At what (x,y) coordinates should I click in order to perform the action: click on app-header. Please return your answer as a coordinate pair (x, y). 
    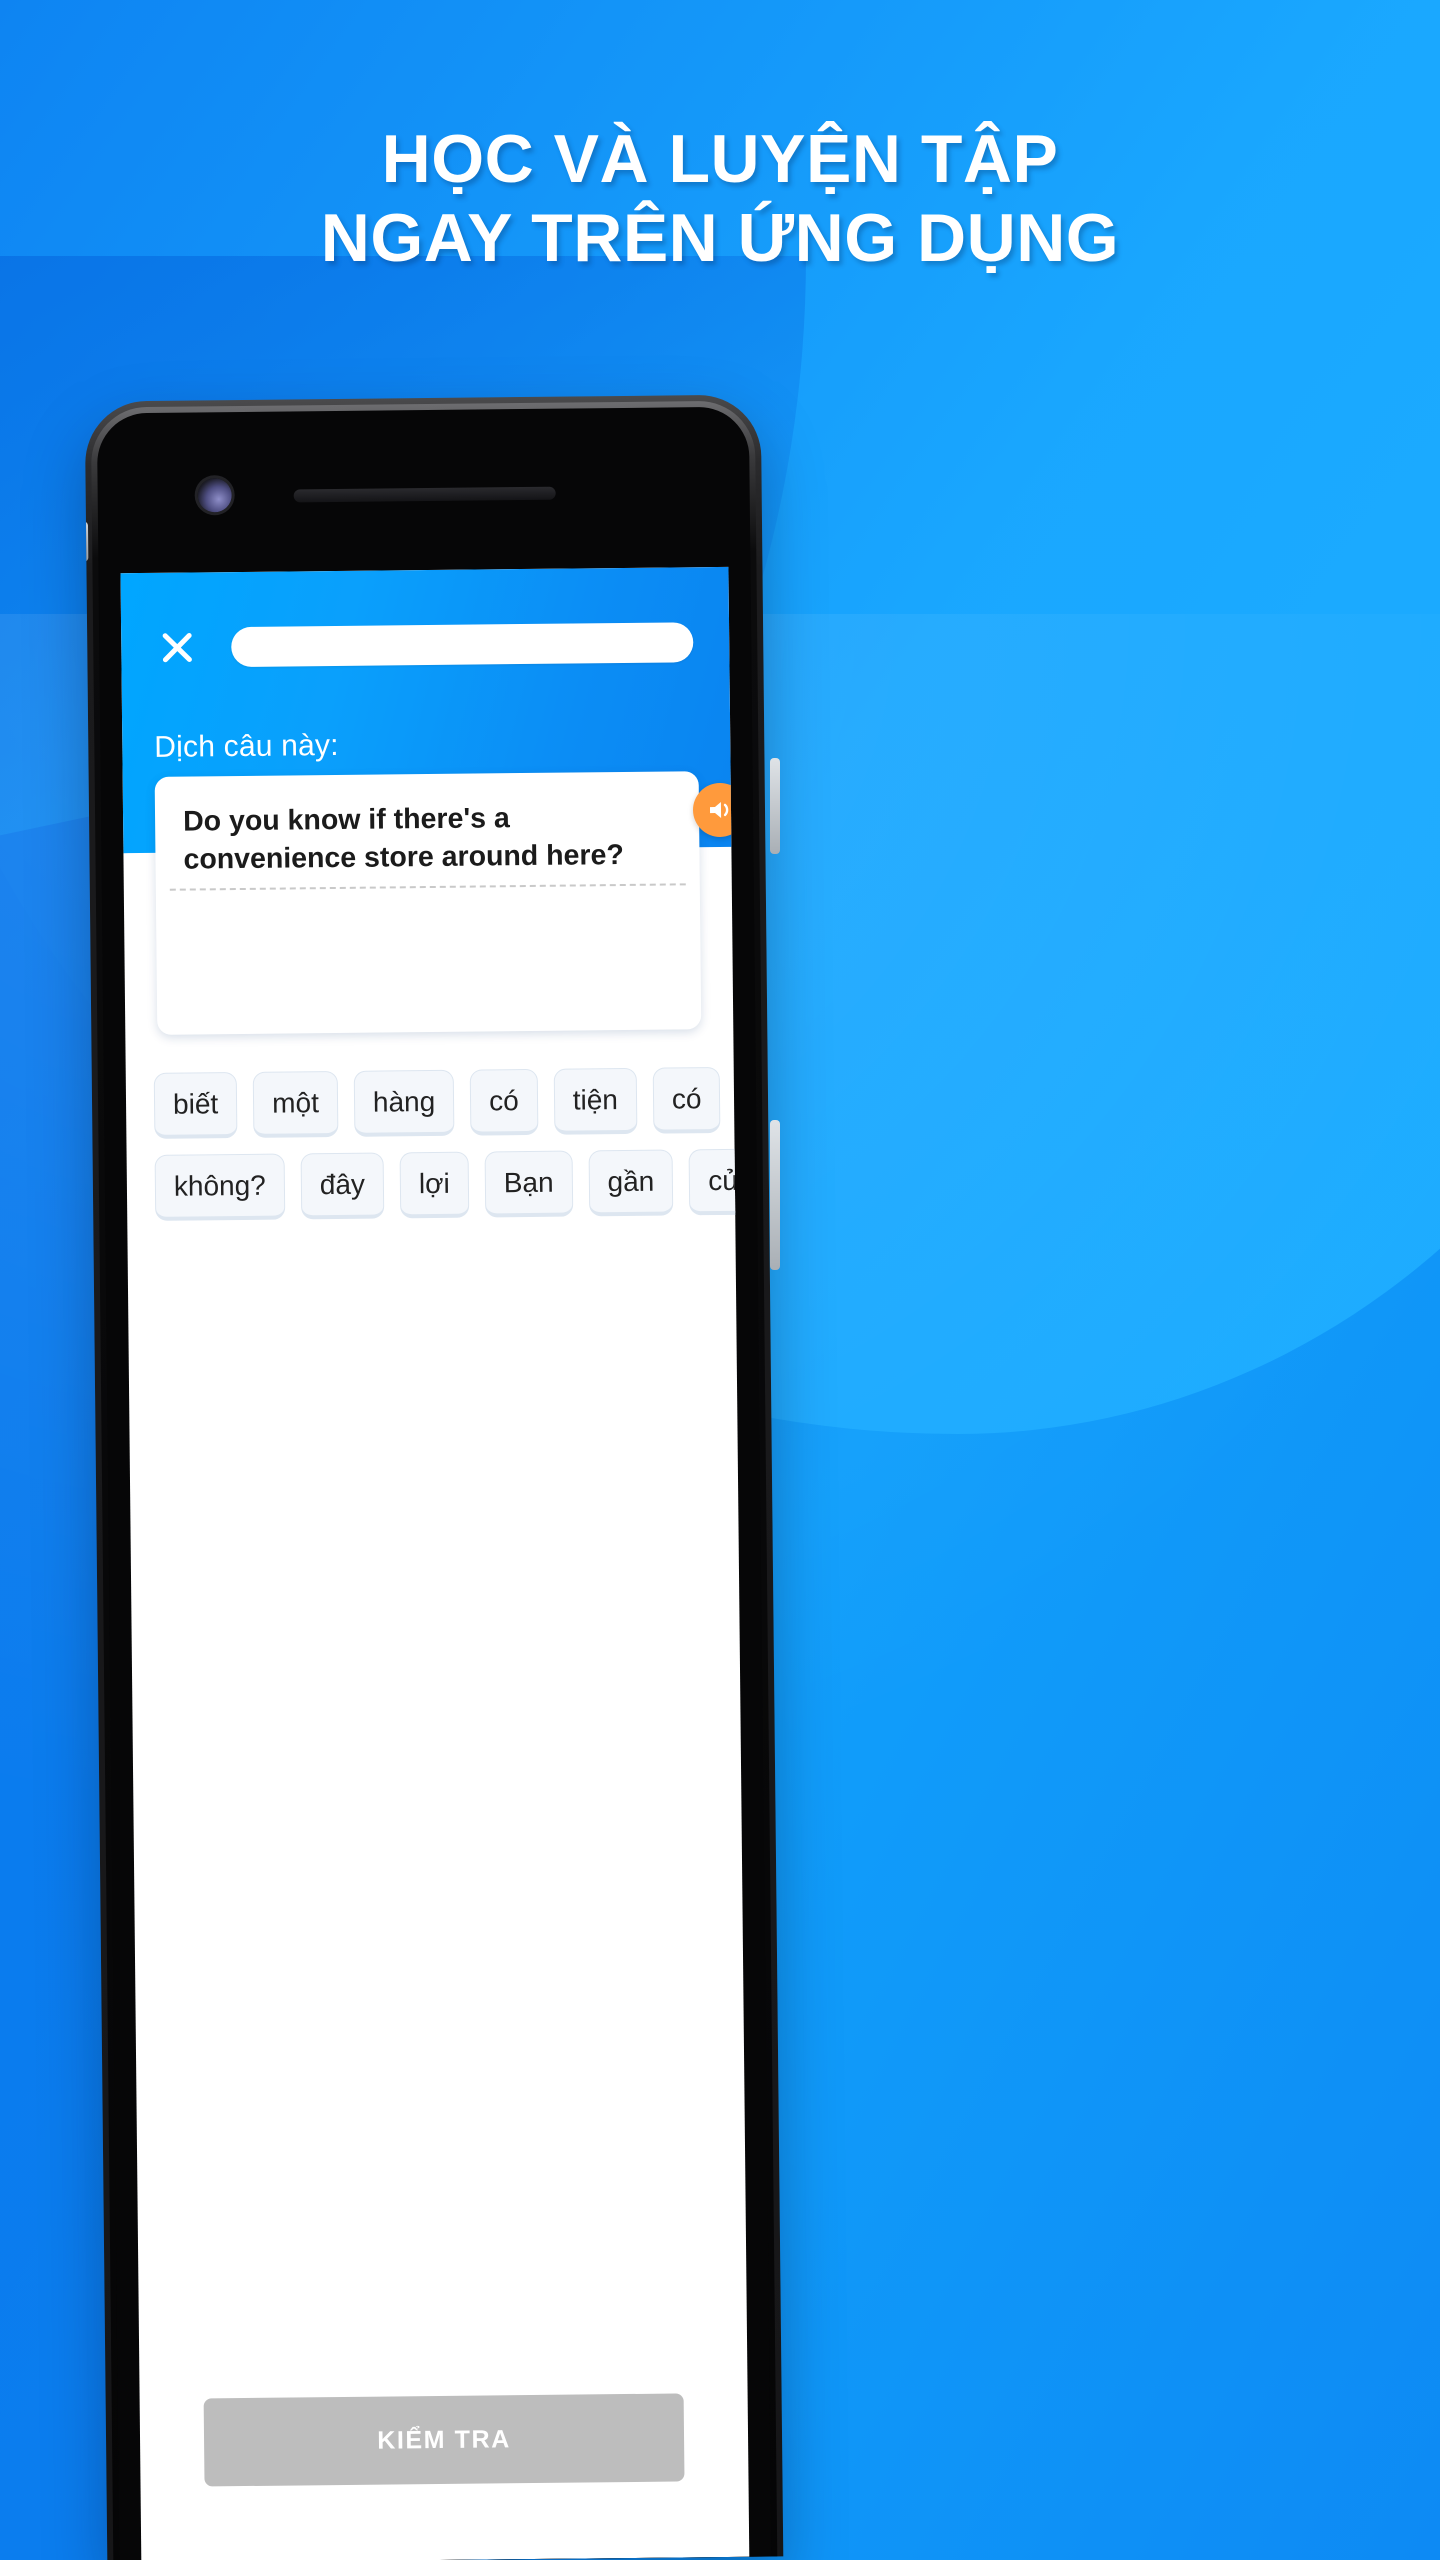
    Looking at the image, I should click on (425, 645).